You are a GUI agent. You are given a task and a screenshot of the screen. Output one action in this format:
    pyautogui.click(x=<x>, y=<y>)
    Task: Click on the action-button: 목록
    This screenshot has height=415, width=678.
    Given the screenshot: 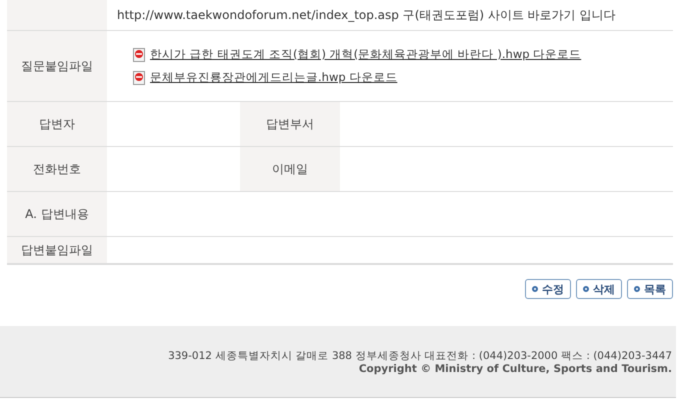 What is the action you would take?
    pyautogui.click(x=650, y=289)
    